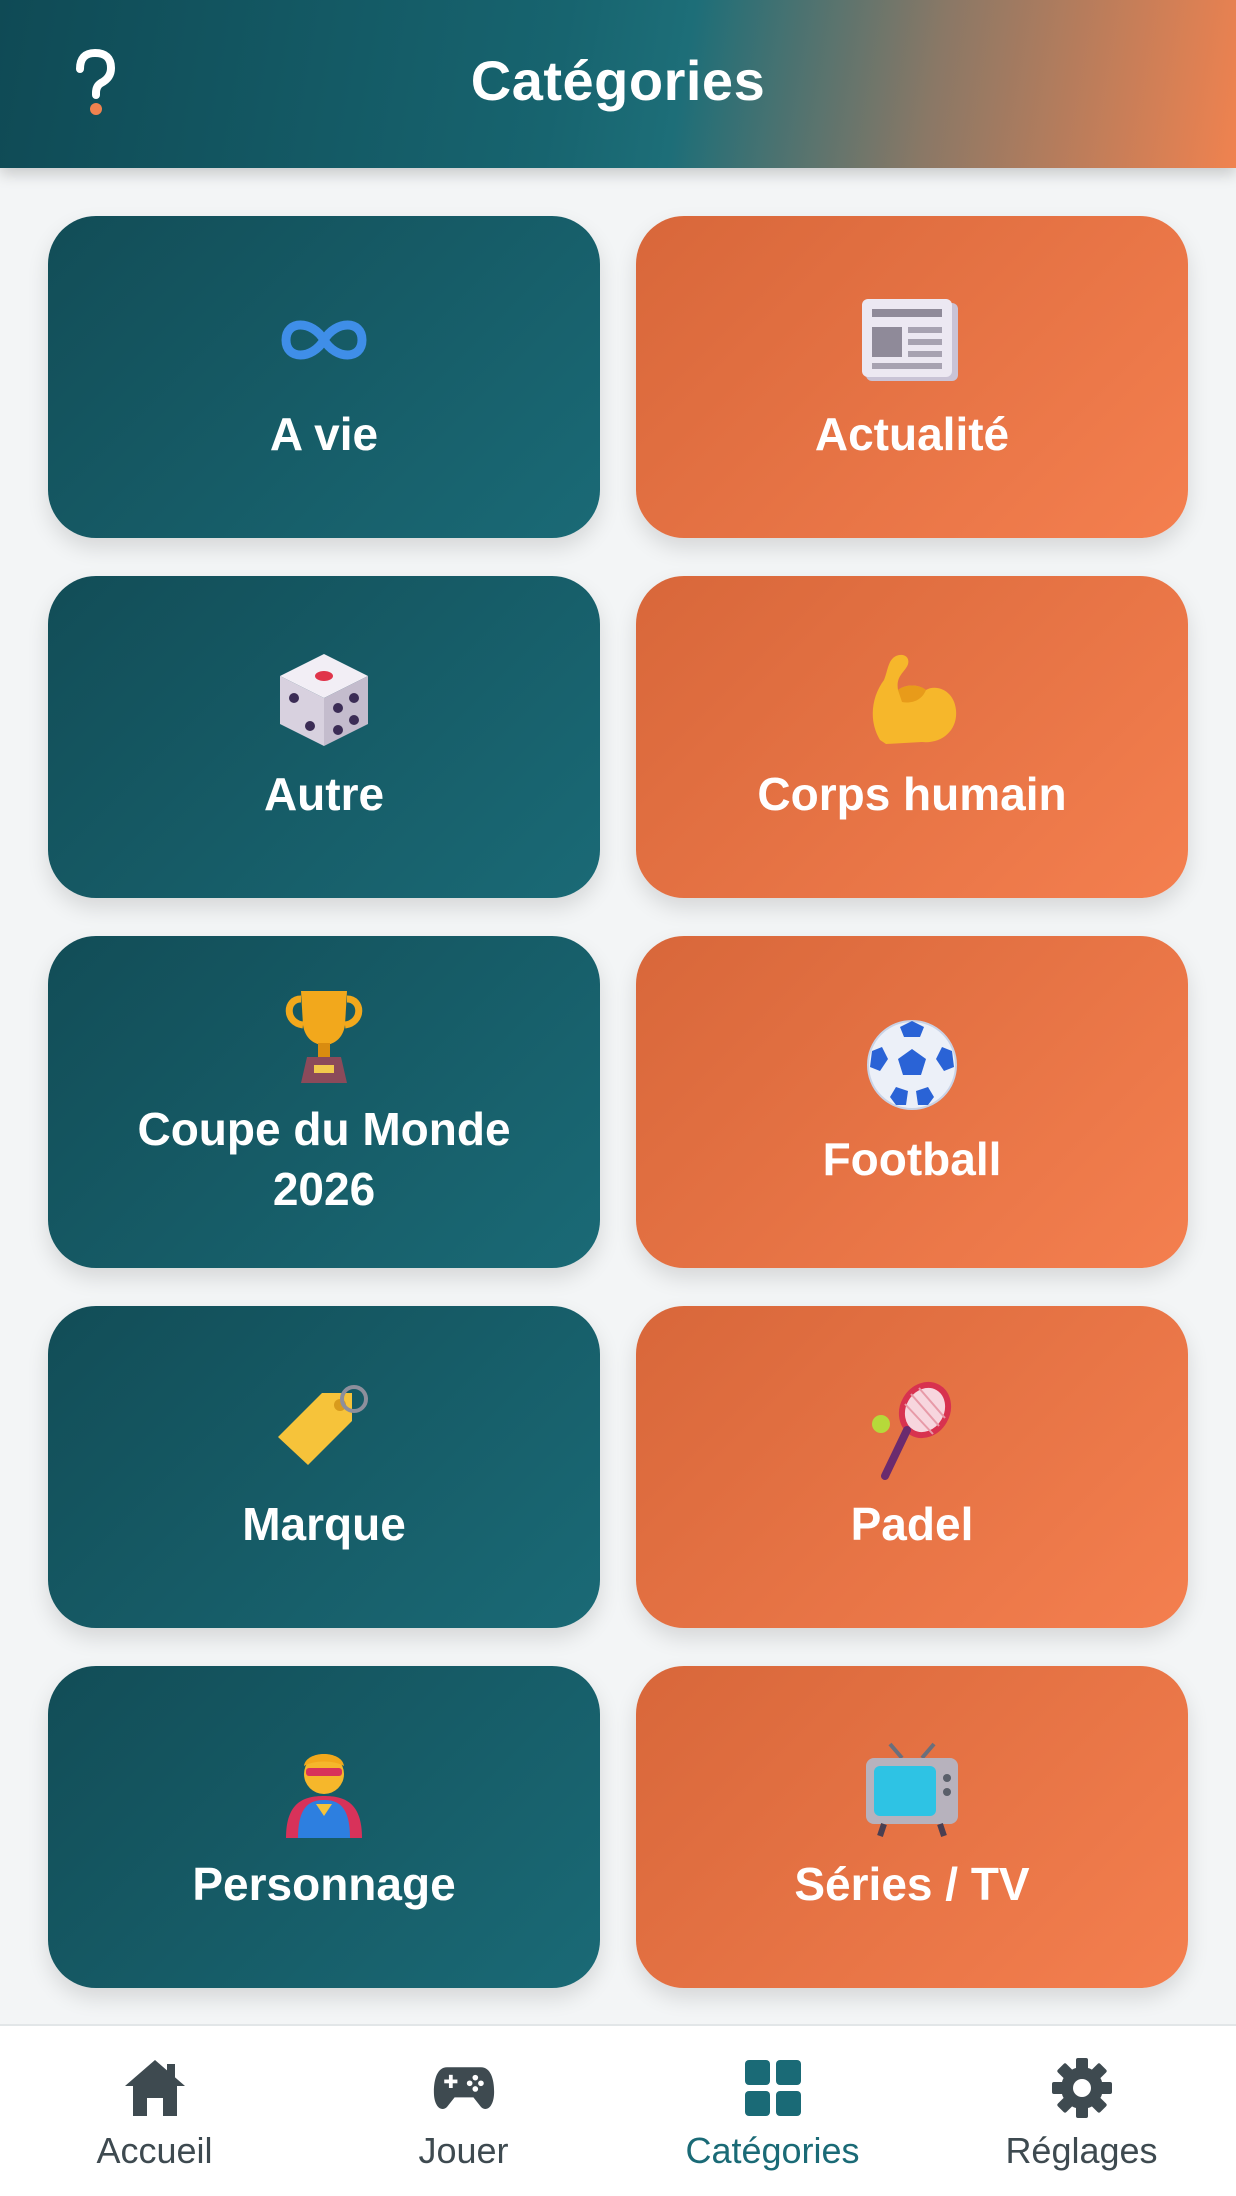  I want to click on nav-label: Catégories, so click(772, 2150).